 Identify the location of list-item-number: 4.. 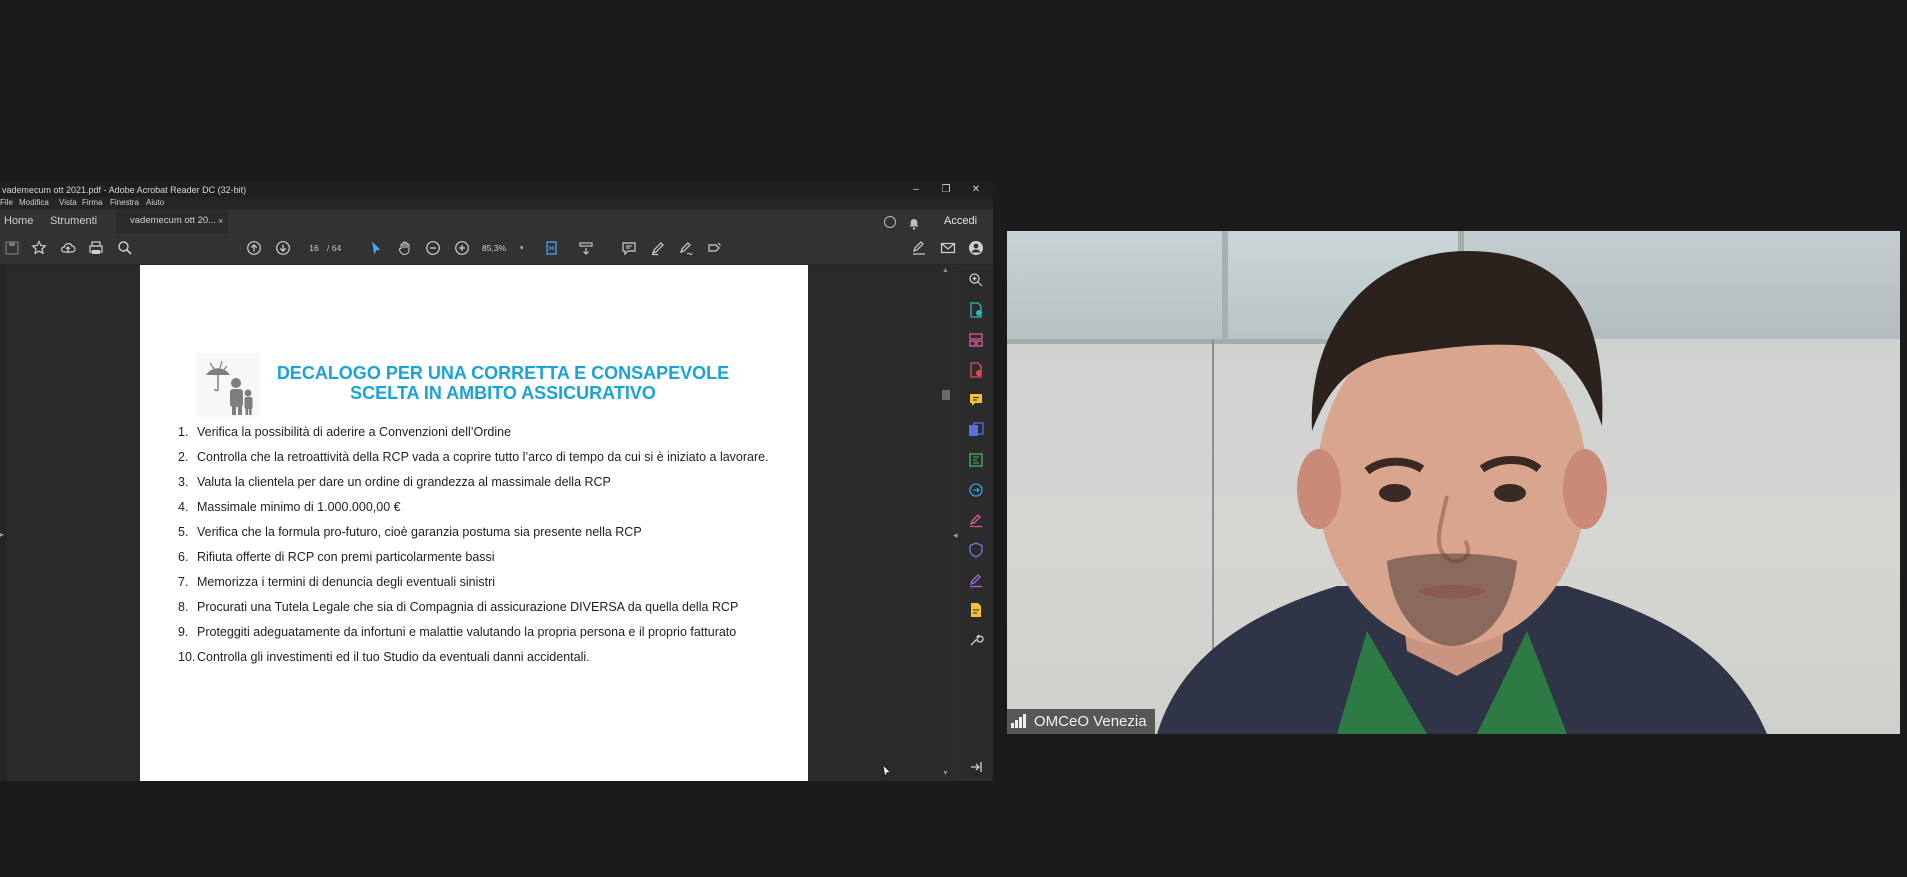
(183, 507).